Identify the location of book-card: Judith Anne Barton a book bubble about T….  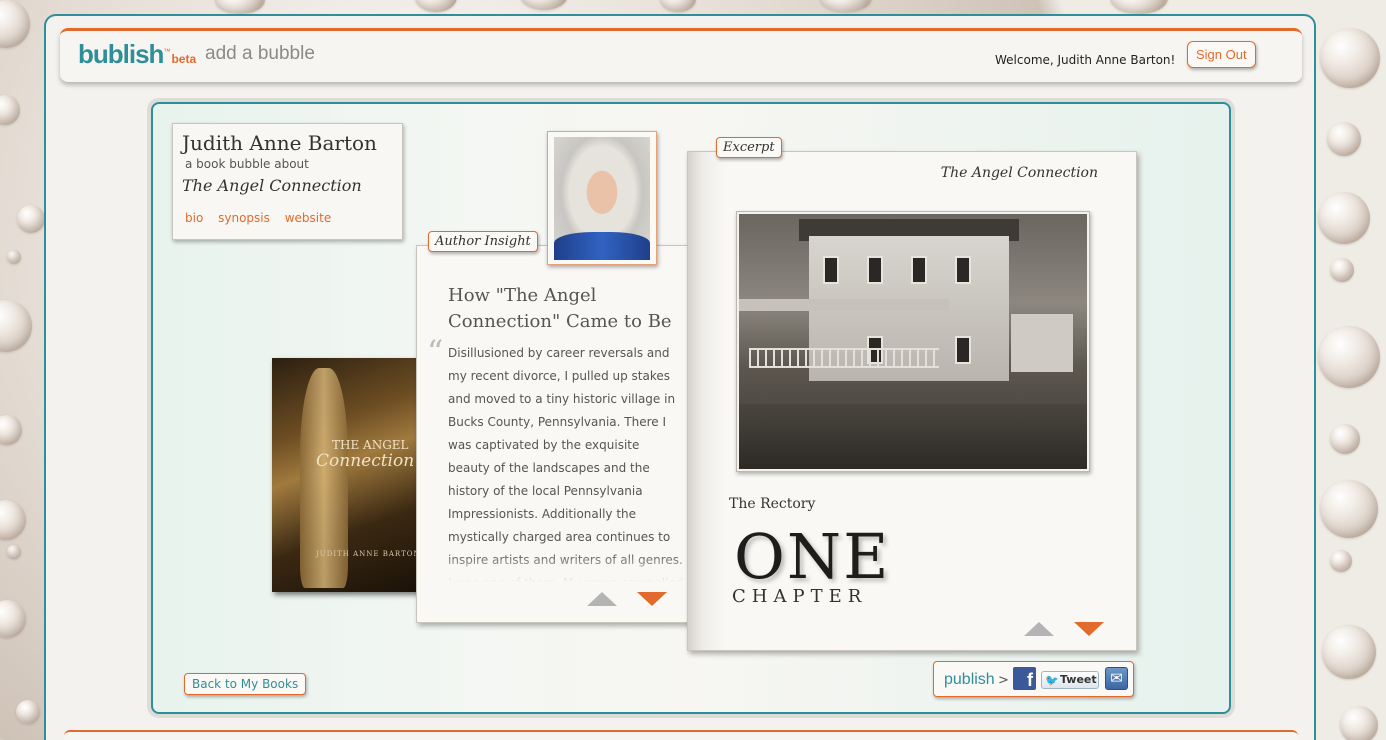
(287, 181).